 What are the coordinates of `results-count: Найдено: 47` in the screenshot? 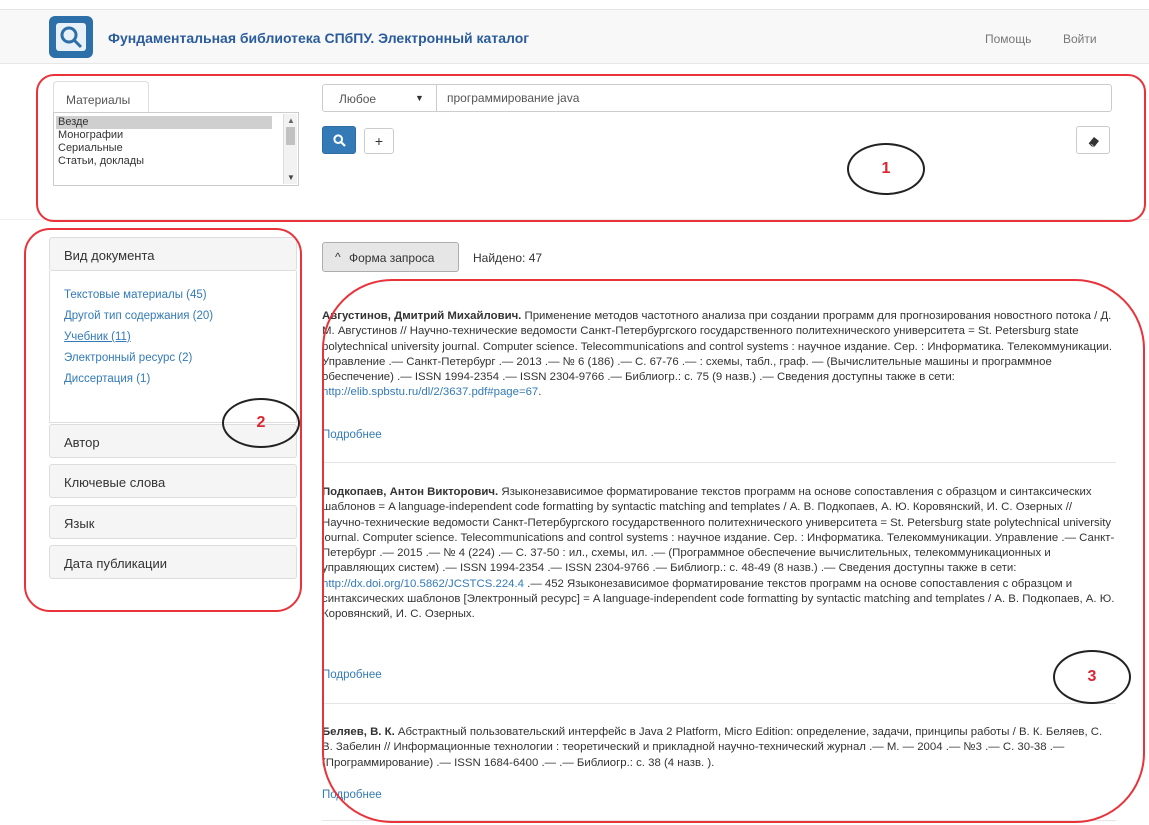 It's located at (508, 258).